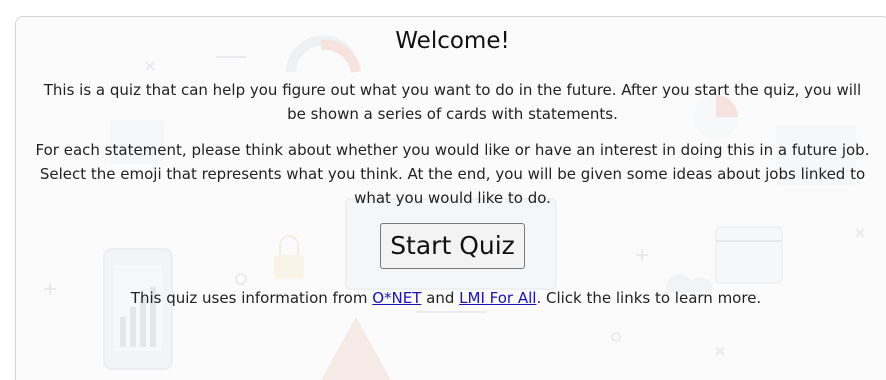 This screenshot has height=380, width=886. What do you see at coordinates (497, 298) in the screenshot?
I see `lmi-for-all-link: LMI For All` at bounding box center [497, 298].